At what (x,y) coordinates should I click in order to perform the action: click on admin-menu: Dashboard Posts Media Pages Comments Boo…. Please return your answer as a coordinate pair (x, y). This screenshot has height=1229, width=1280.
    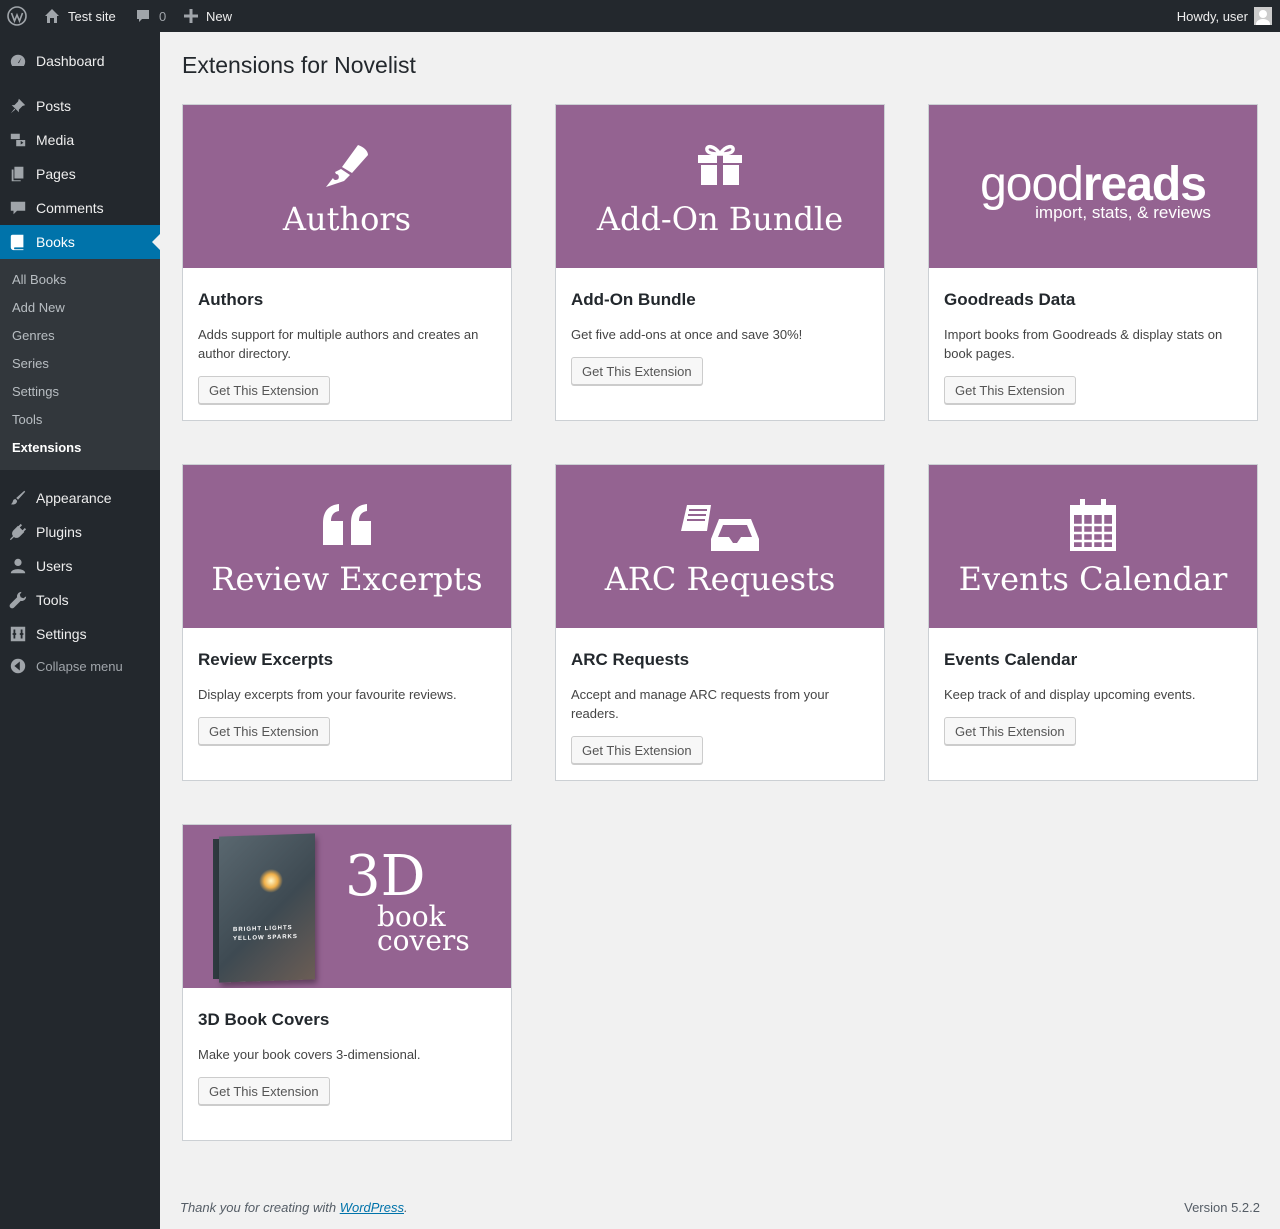
    Looking at the image, I should click on (80, 630).